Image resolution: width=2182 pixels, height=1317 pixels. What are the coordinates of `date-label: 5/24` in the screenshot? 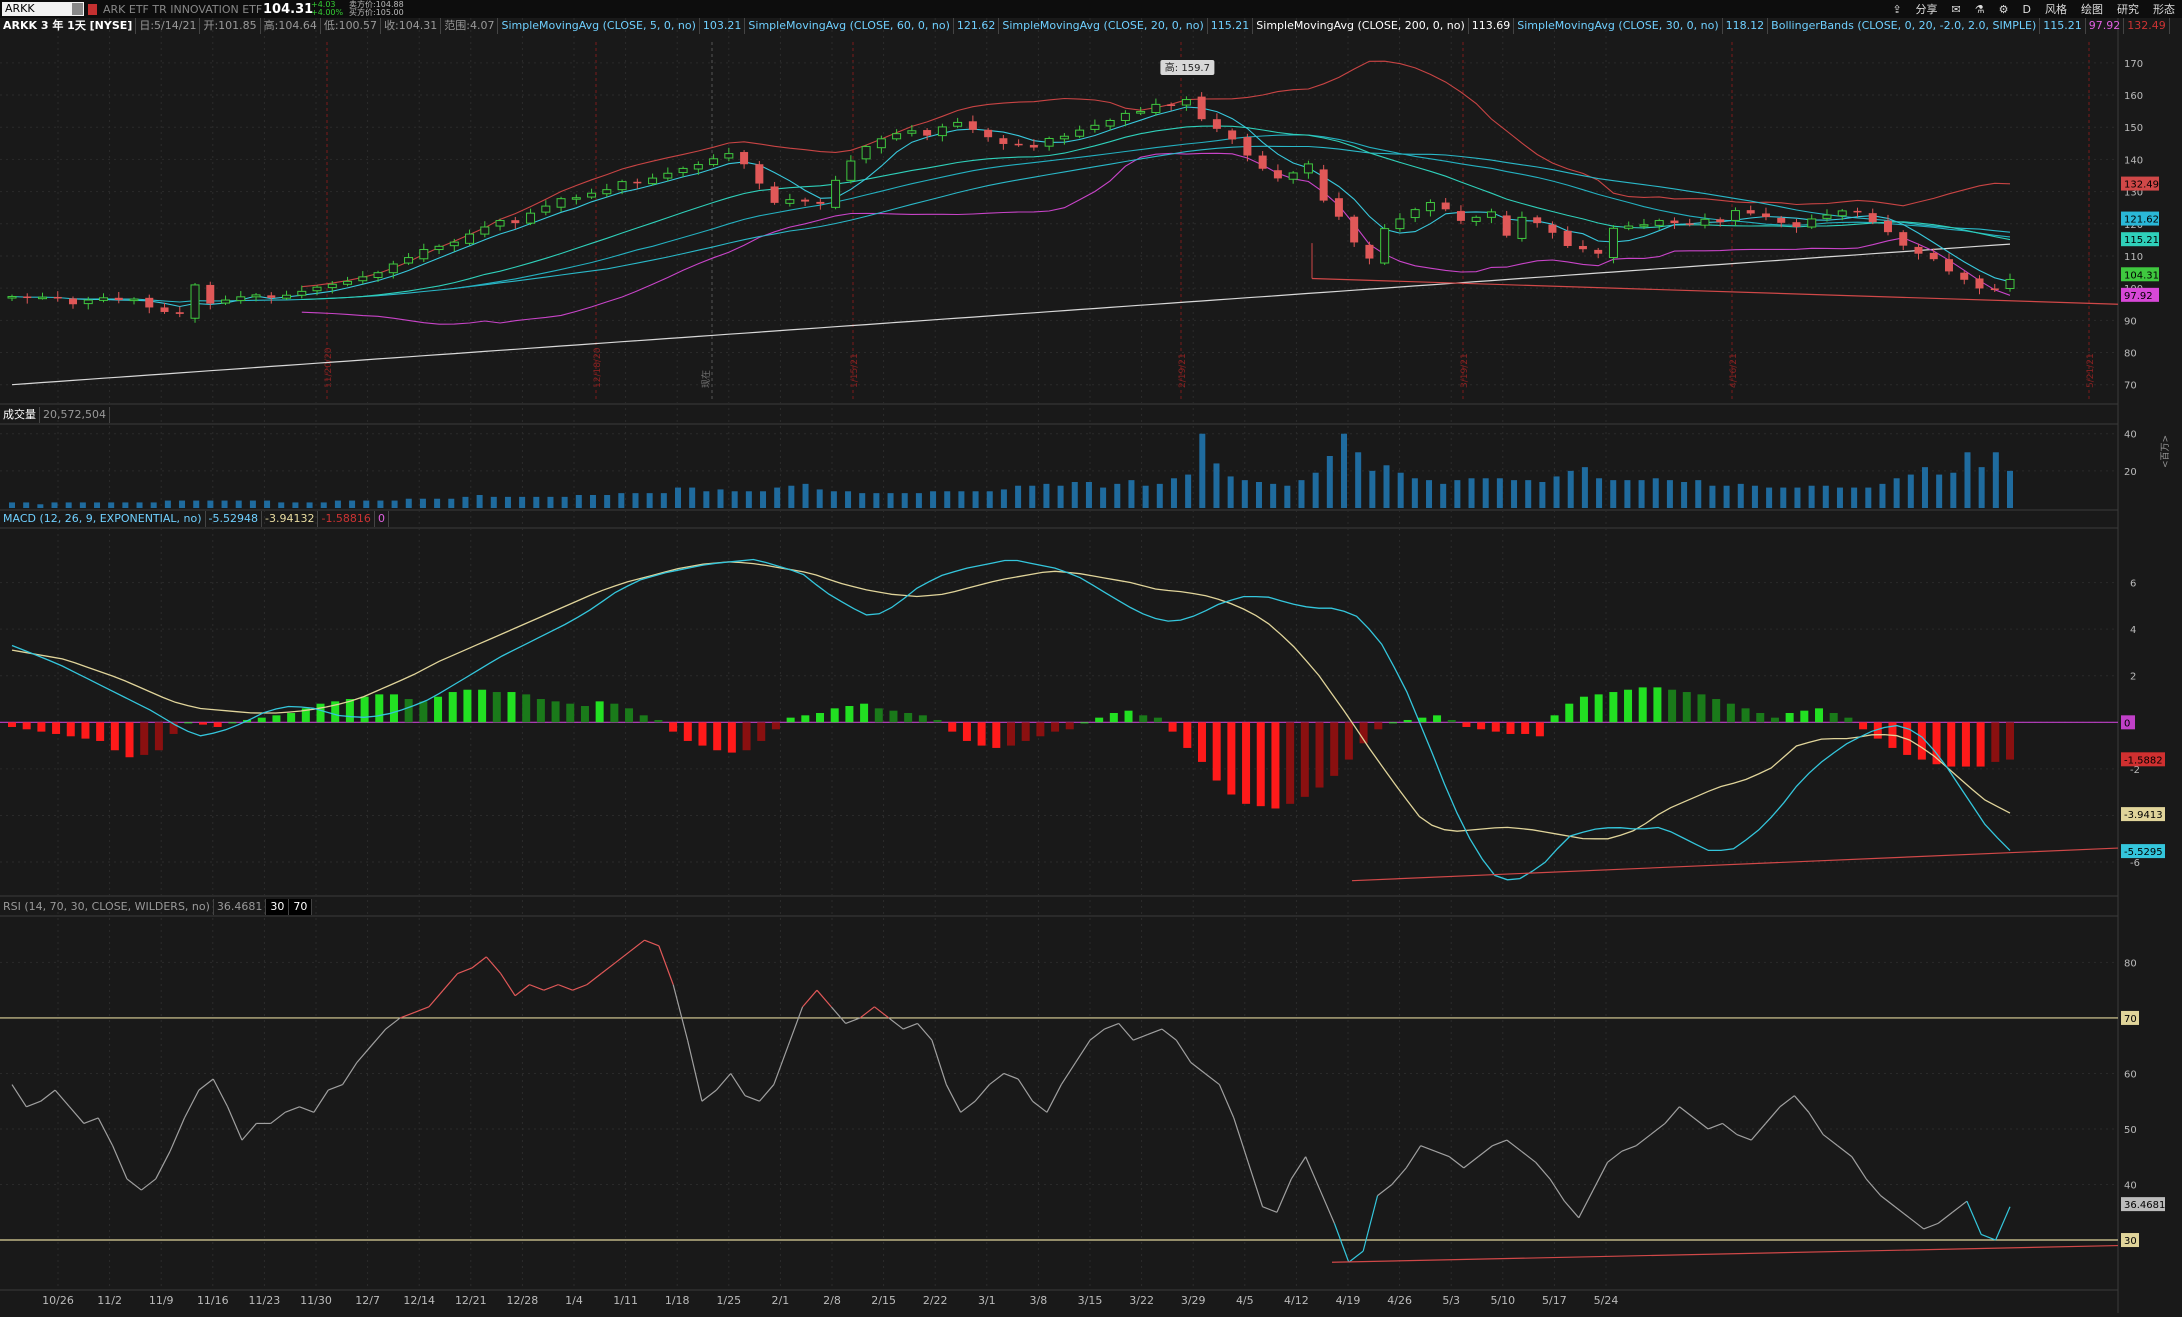 It's located at (1606, 1300).